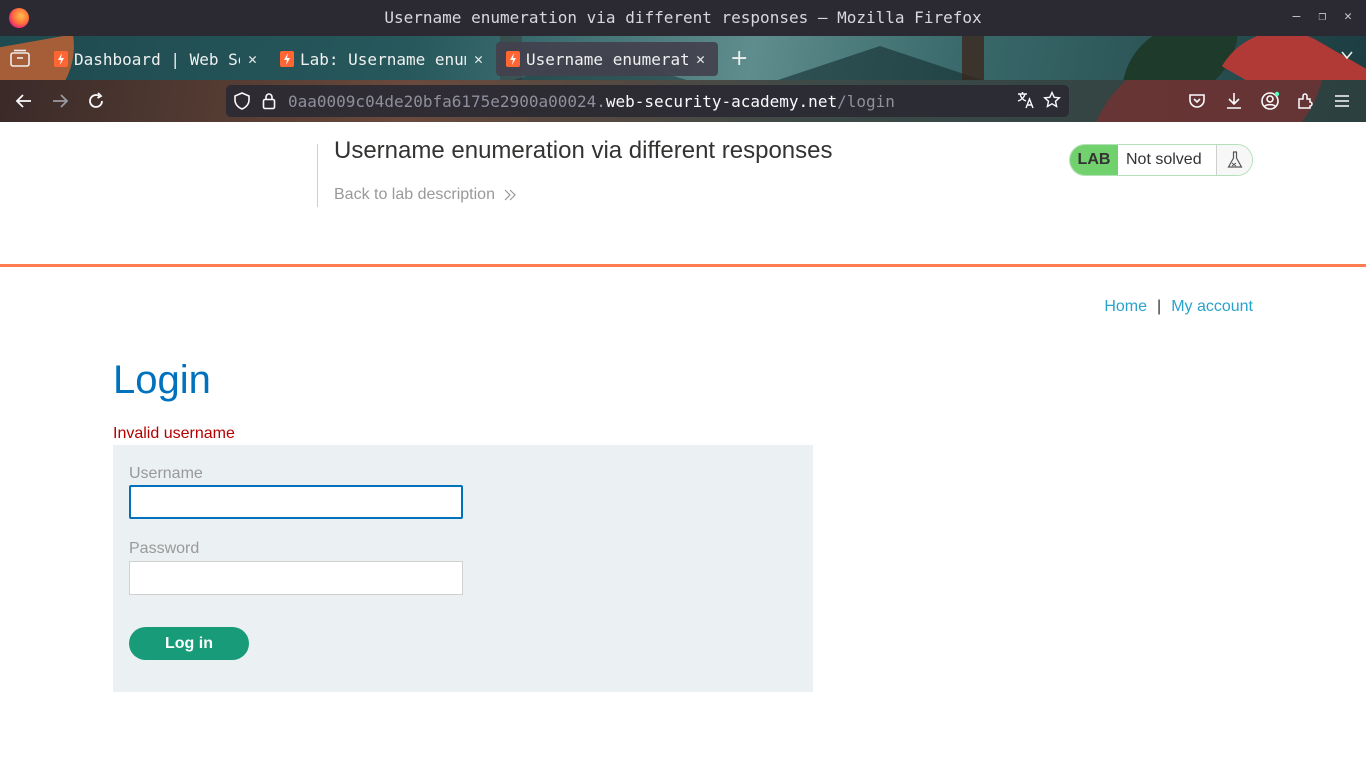 Image resolution: width=1366 pixels, height=768 pixels. I want to click on lab-badge: LAB, so click(1094, 160).